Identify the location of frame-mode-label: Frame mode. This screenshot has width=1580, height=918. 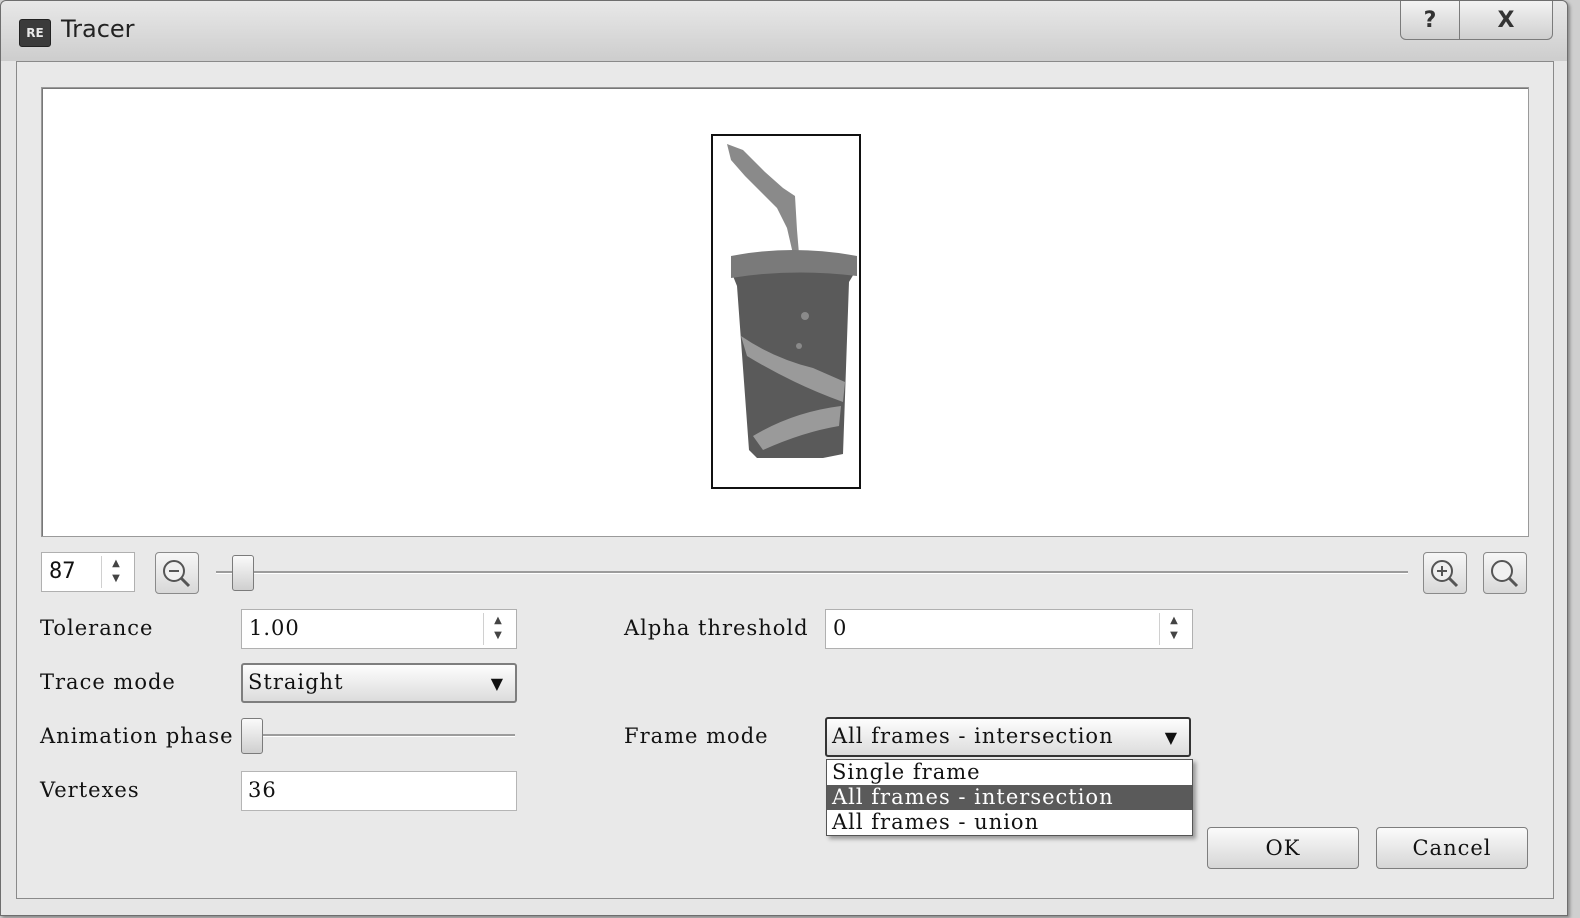
(696, 736).